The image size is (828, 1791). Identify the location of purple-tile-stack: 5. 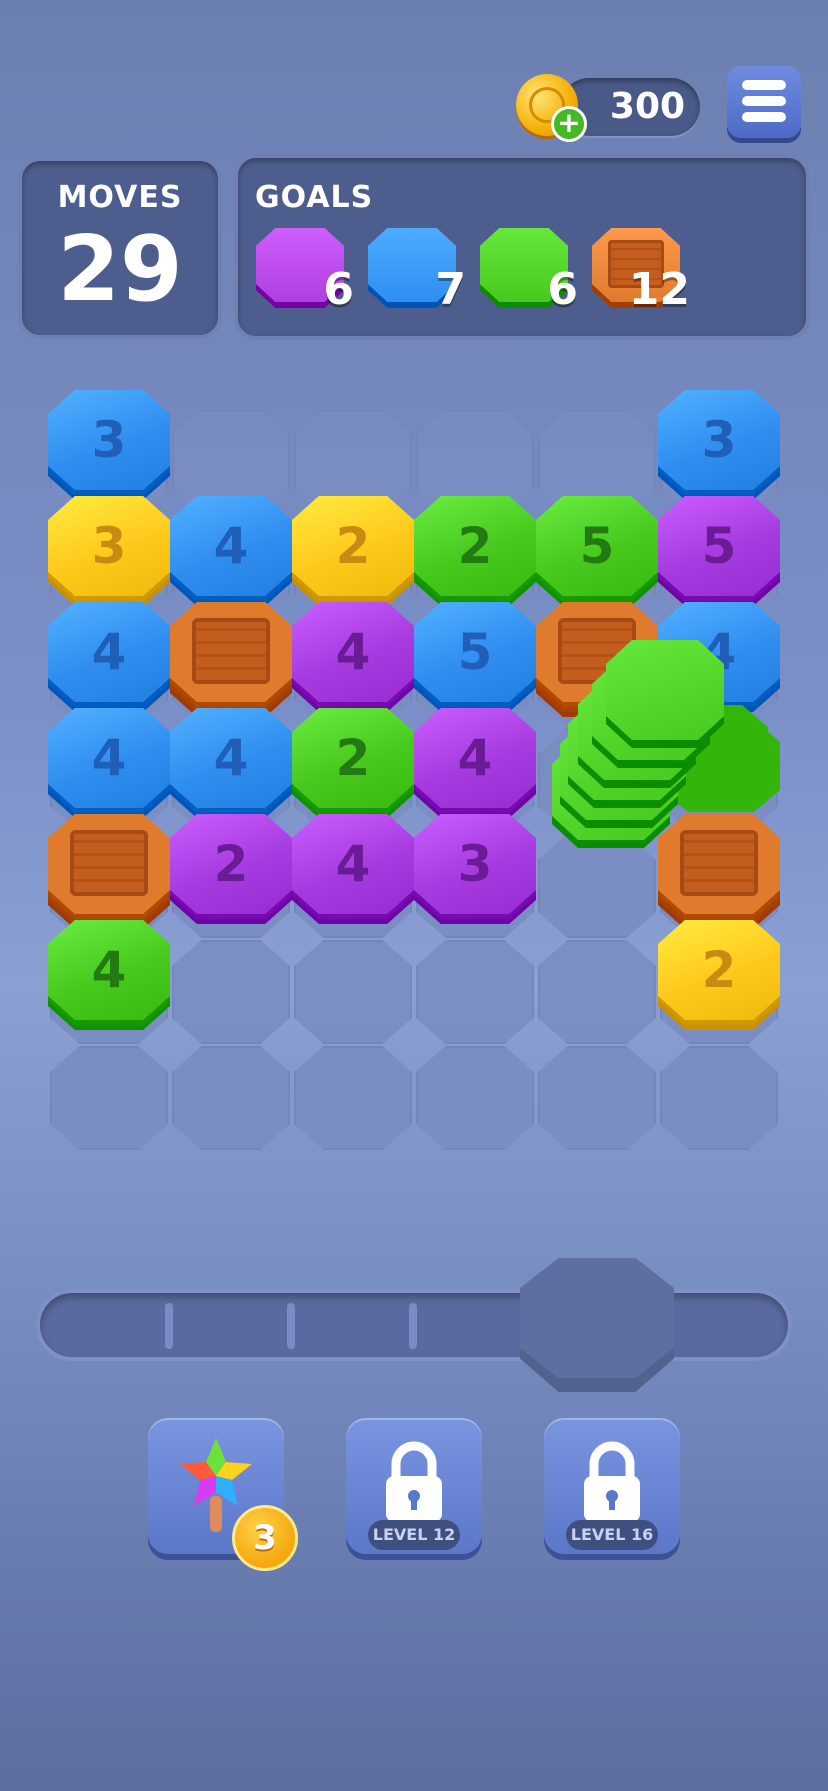
(719, 551).